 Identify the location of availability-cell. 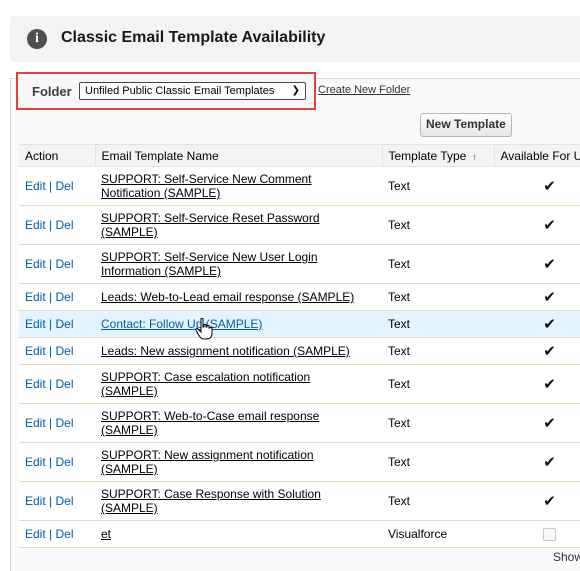
(537, 534).